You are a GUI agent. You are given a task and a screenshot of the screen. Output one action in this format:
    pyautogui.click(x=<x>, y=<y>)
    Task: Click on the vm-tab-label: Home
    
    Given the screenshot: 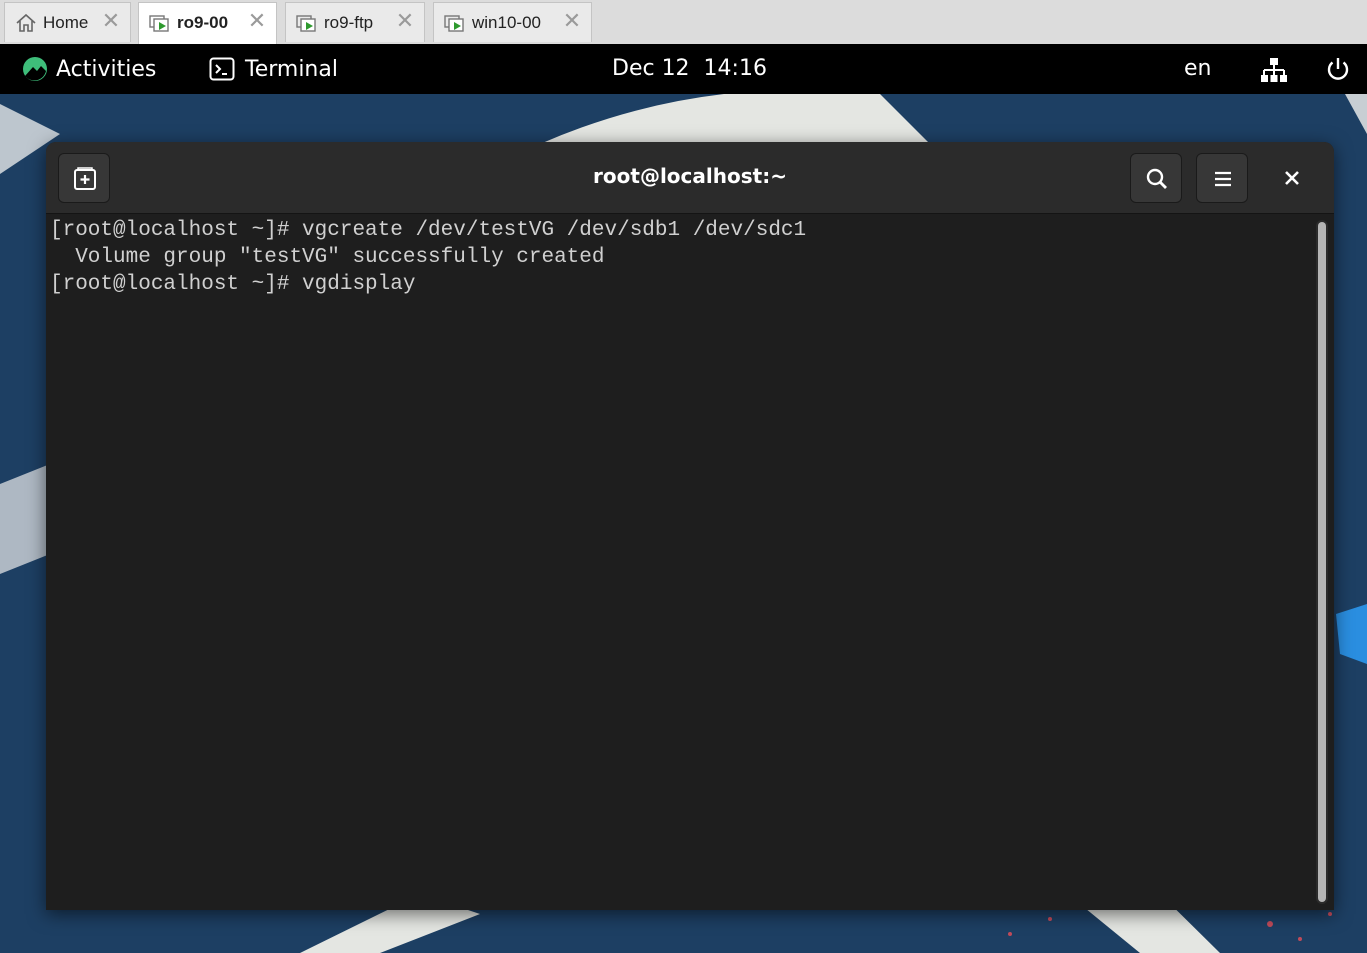 What is the action you would take?
    pyautogui.click(x=66, y=22)
    